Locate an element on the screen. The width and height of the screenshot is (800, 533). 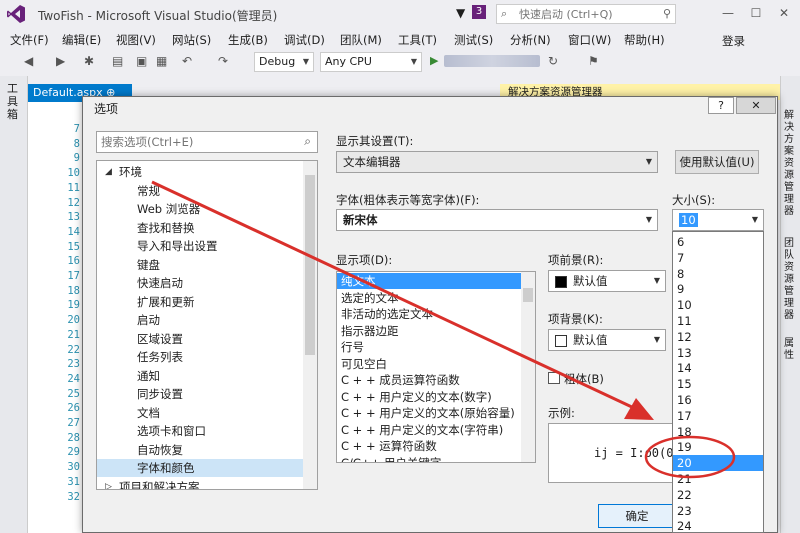
configuration-select: Debug ▼ is located at coordinates (284, 62).